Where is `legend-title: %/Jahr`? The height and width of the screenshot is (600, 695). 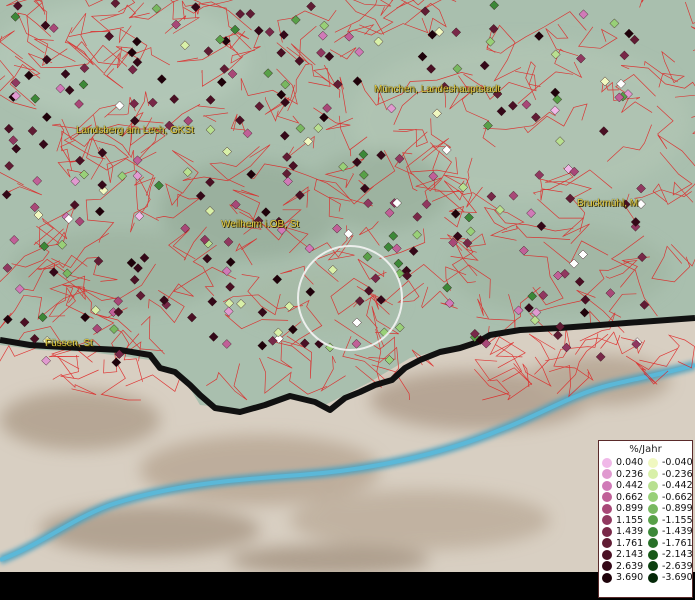 legend-title: %/Jahr is located at coordinates (645, 449).